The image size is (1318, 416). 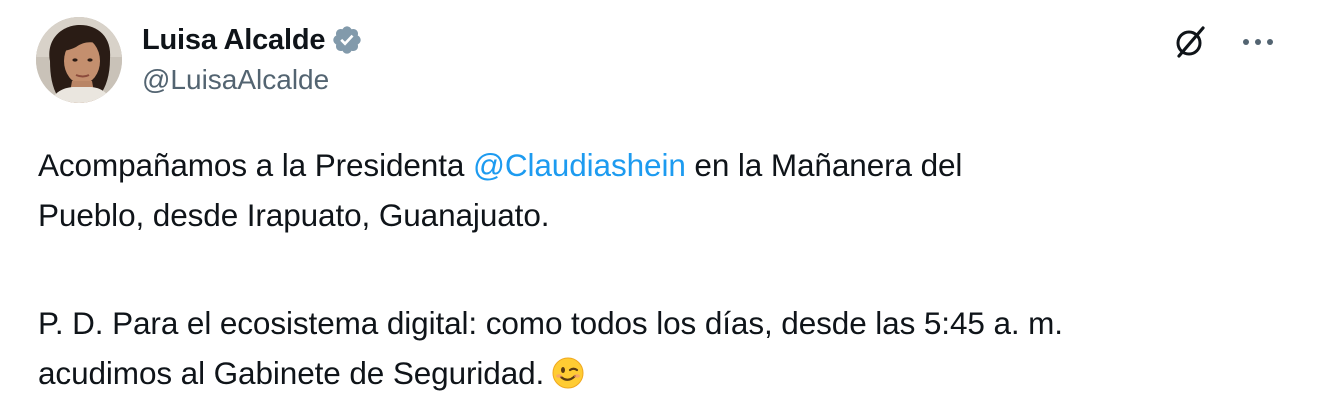 What do you see at coordinates (291, 373) in the screenshot?
I see `tweet-text-part: acudimos al Gabinete de Seguridad.` at bounding box center [291, 373].